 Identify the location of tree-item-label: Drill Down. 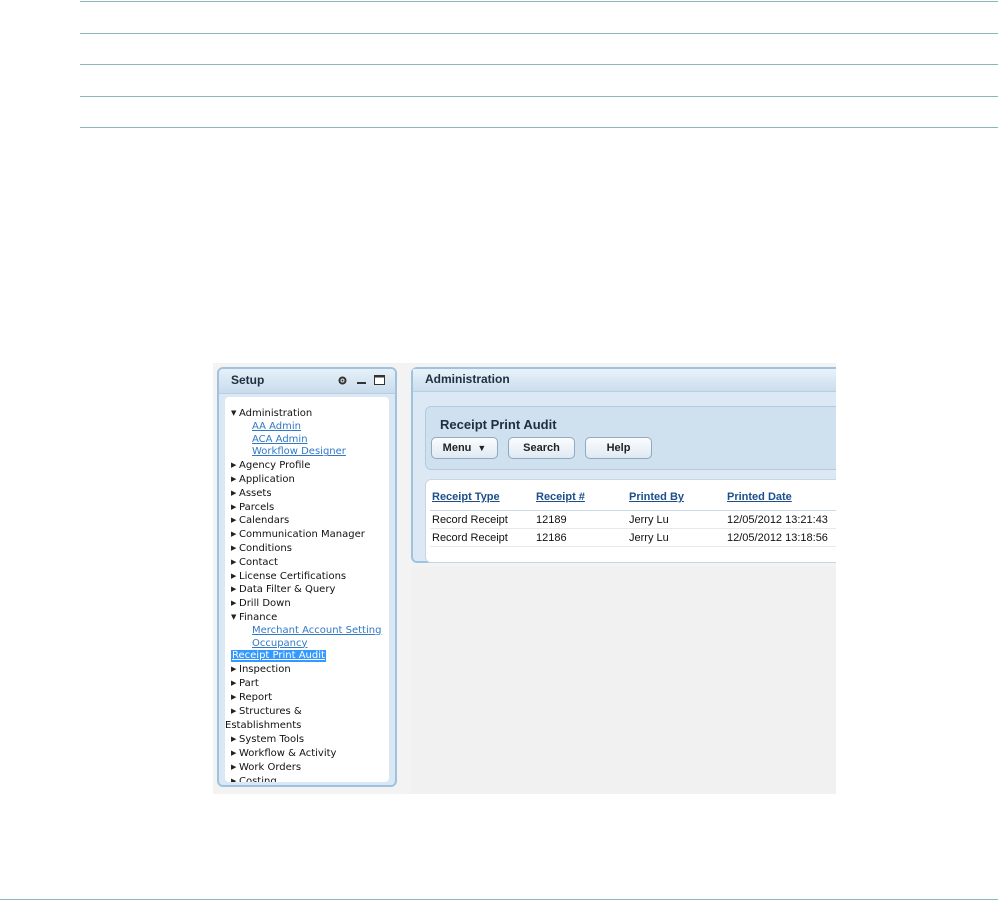
(265, 603).